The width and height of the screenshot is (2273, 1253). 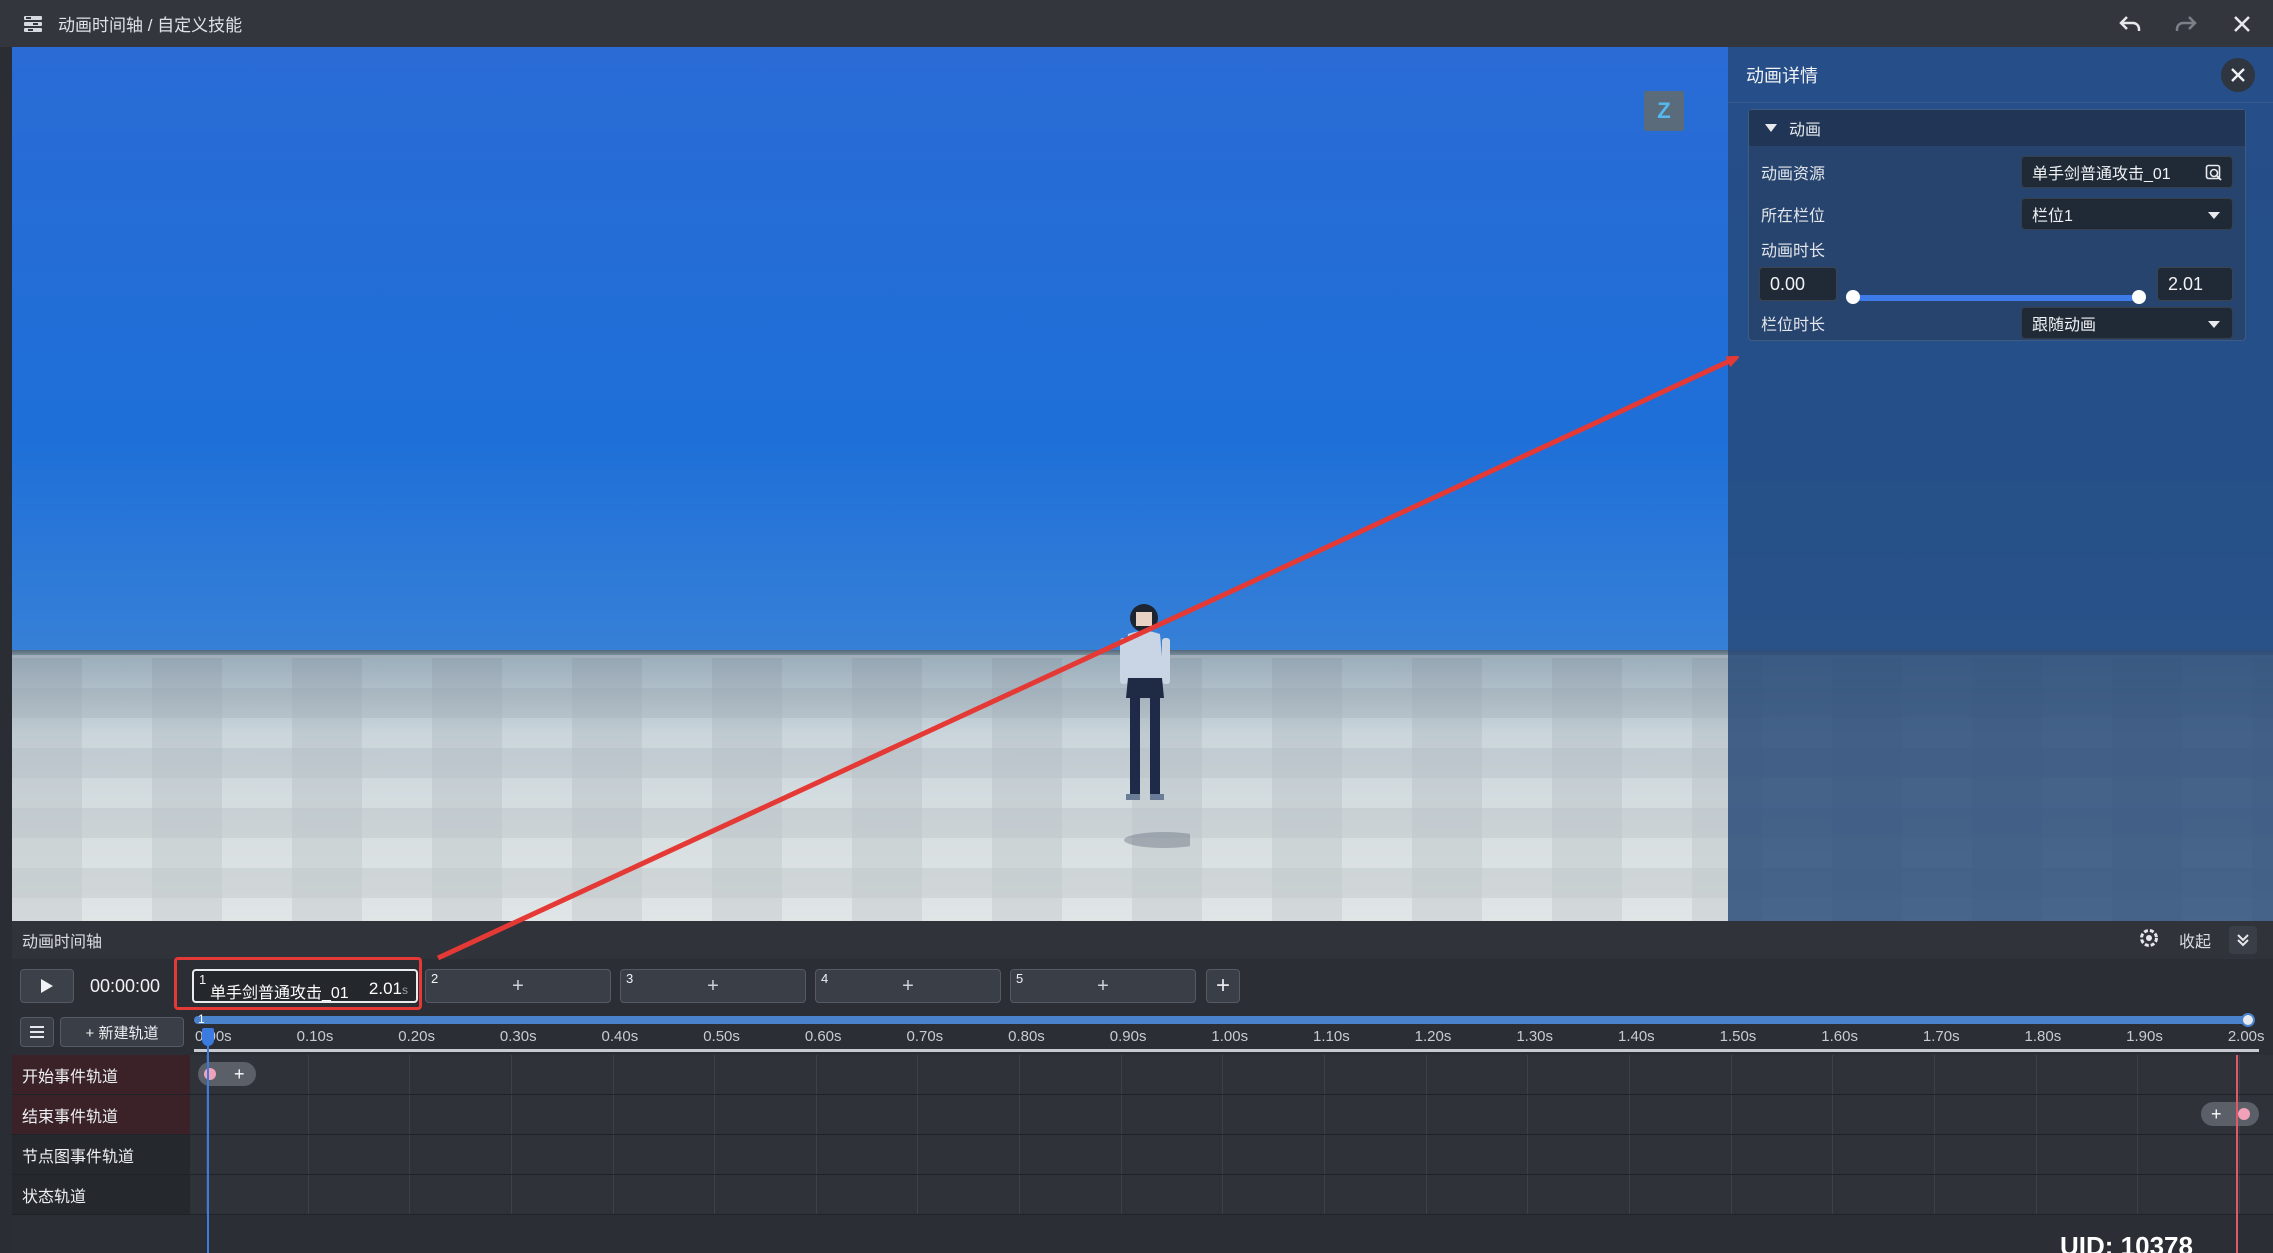 What do you see at coordinates (208, 1141) in the screenshot?
I see `playhead-line` at bounding box center [208, 1141].